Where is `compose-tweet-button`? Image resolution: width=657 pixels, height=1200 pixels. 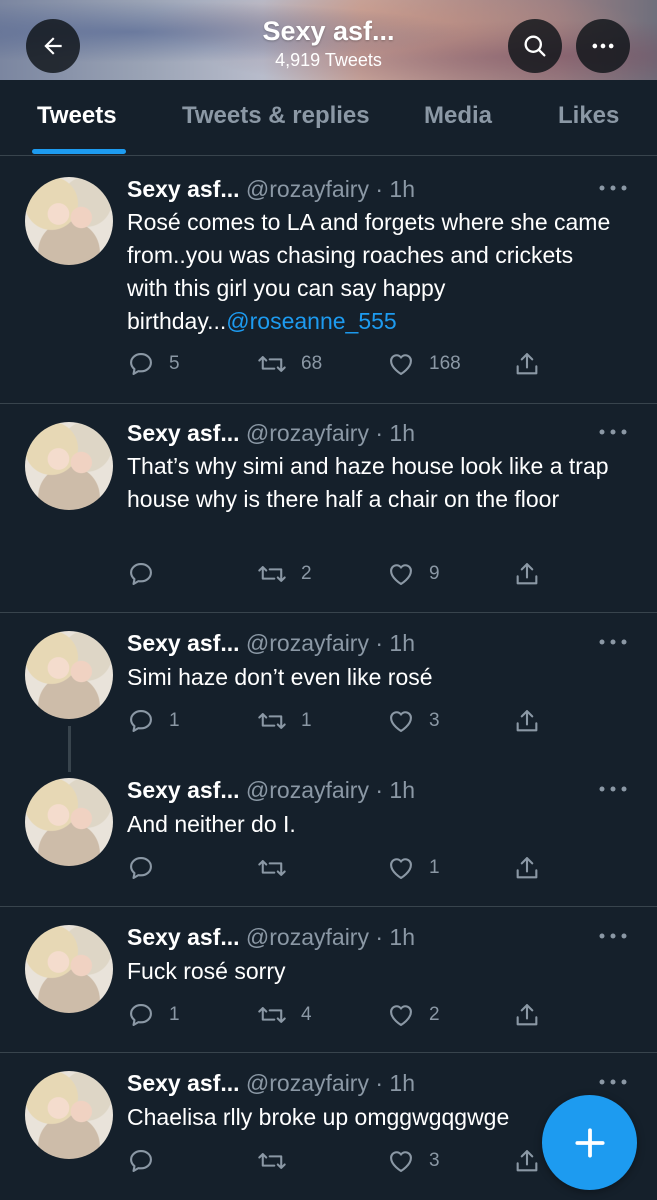
compose-tweet-button is located at coordinates (589, 1142).